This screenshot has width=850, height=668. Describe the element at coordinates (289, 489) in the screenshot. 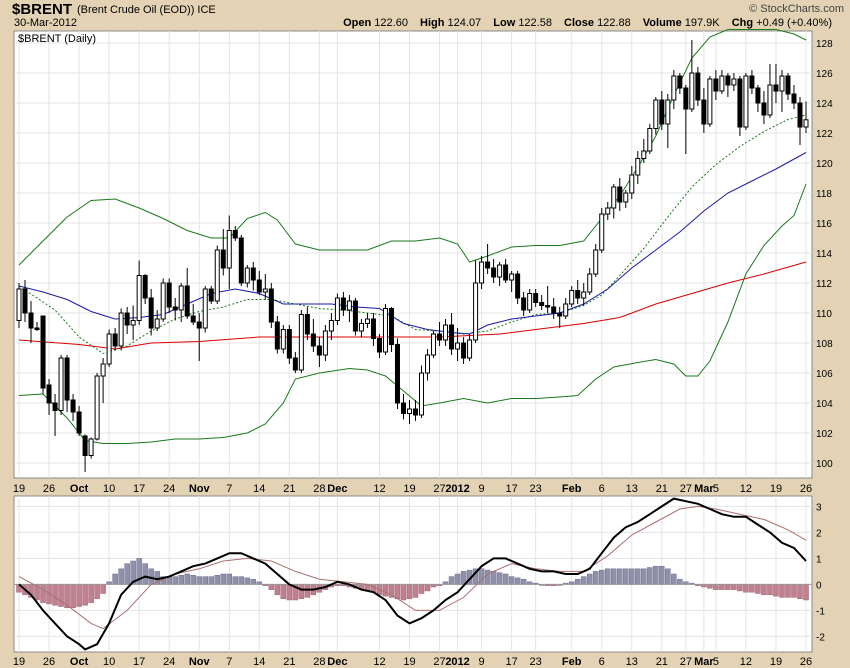

I see `price-x-tick-label: 21` at that location.